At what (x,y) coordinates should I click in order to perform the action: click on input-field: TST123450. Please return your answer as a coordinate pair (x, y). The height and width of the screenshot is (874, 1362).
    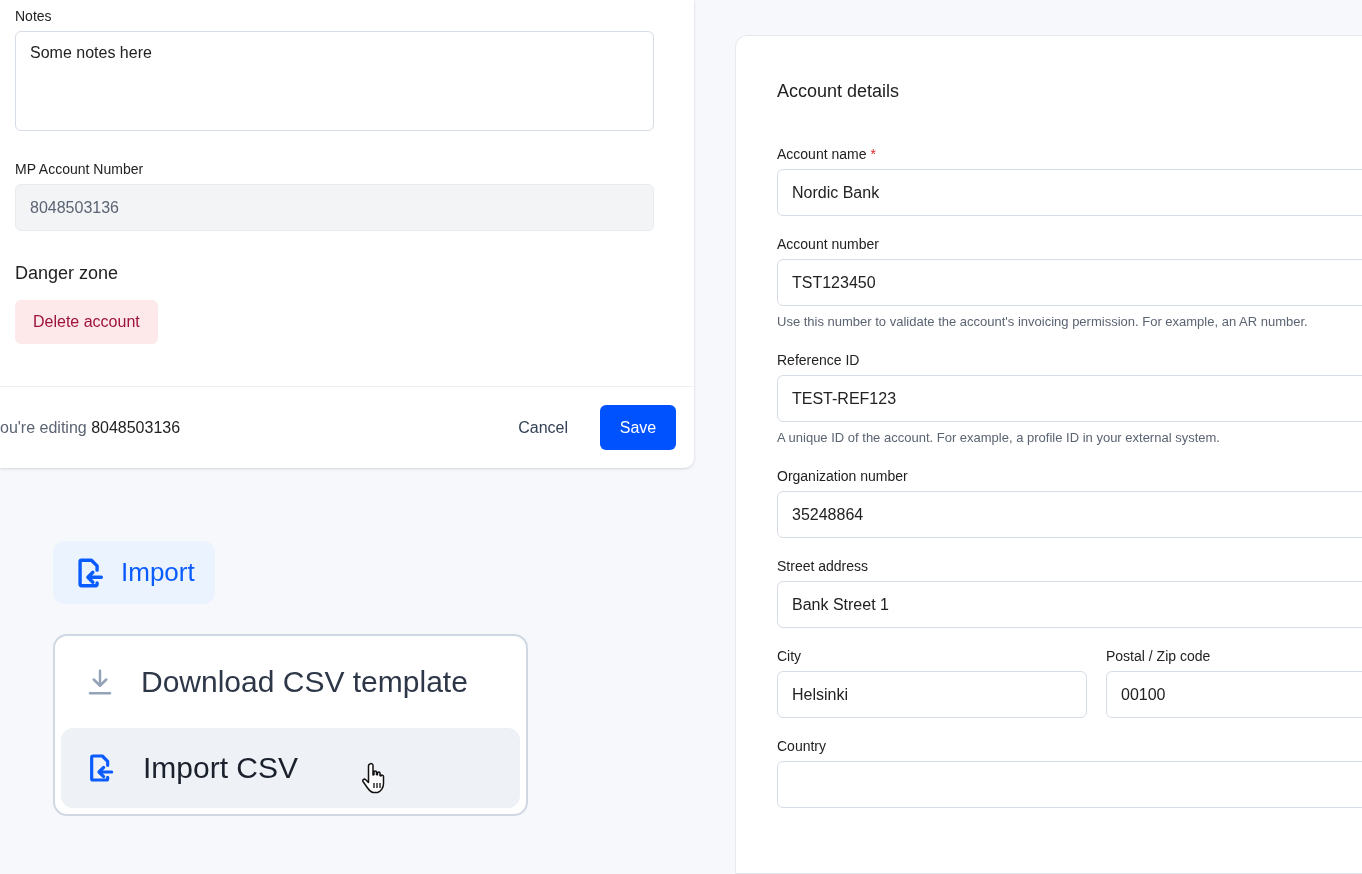
    Looking at the image, I should click on (1069, 282).